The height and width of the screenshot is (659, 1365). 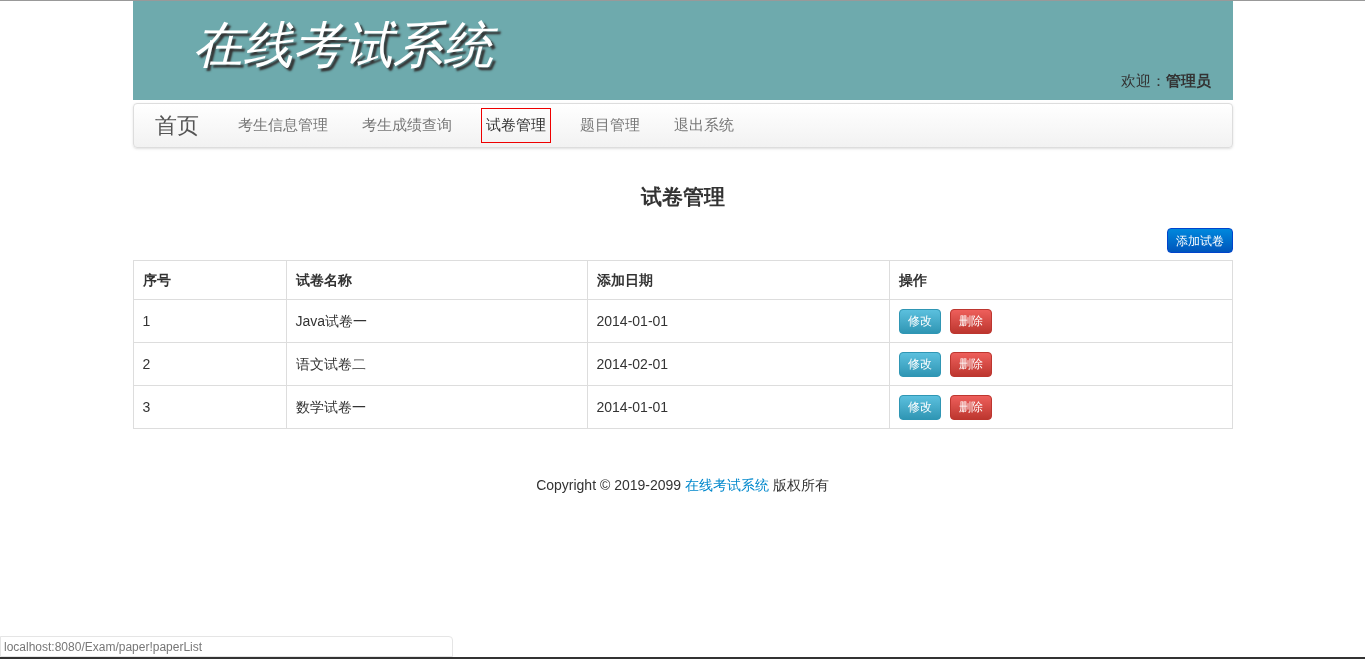 What do you see at coordinates (209, 321) in the screenshot?
I see `table-cell: 1` at bounding box center [209, 321].